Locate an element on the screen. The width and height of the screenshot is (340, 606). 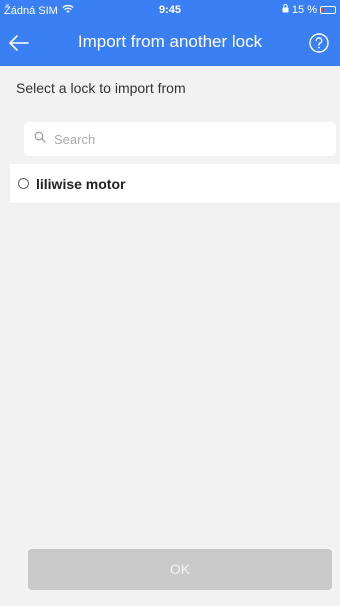
status-bar: Žádná SIM 9:45 15 % is located at coordinates (170, 10).